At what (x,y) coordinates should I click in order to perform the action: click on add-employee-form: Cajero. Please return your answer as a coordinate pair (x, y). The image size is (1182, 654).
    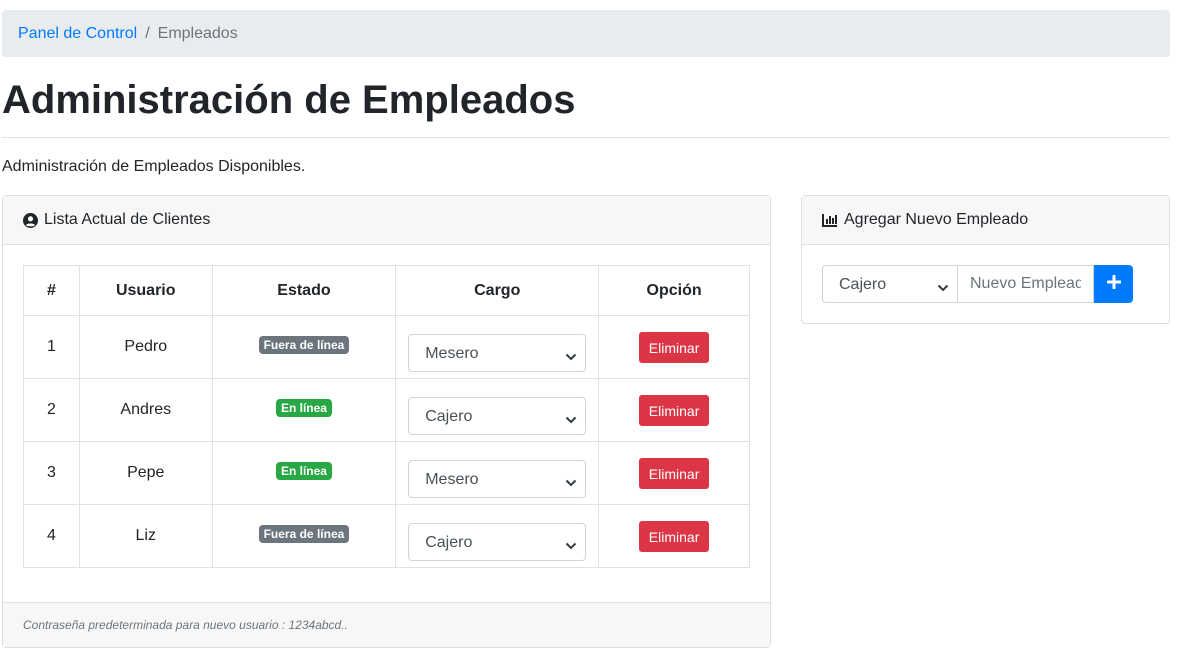
    Looking at the image, I should click on (977, 284).